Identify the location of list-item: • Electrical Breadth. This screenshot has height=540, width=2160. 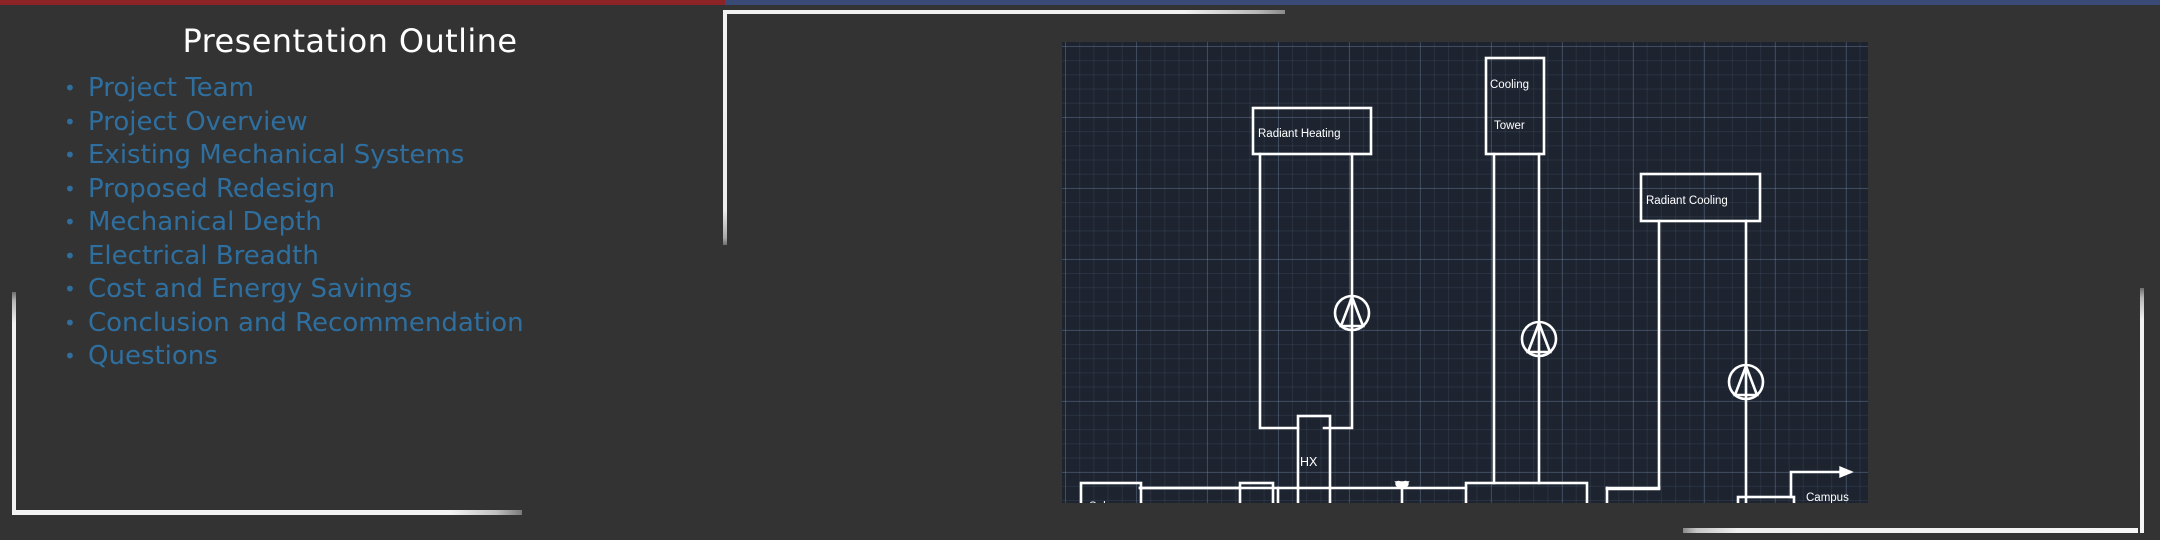
(382, 257).